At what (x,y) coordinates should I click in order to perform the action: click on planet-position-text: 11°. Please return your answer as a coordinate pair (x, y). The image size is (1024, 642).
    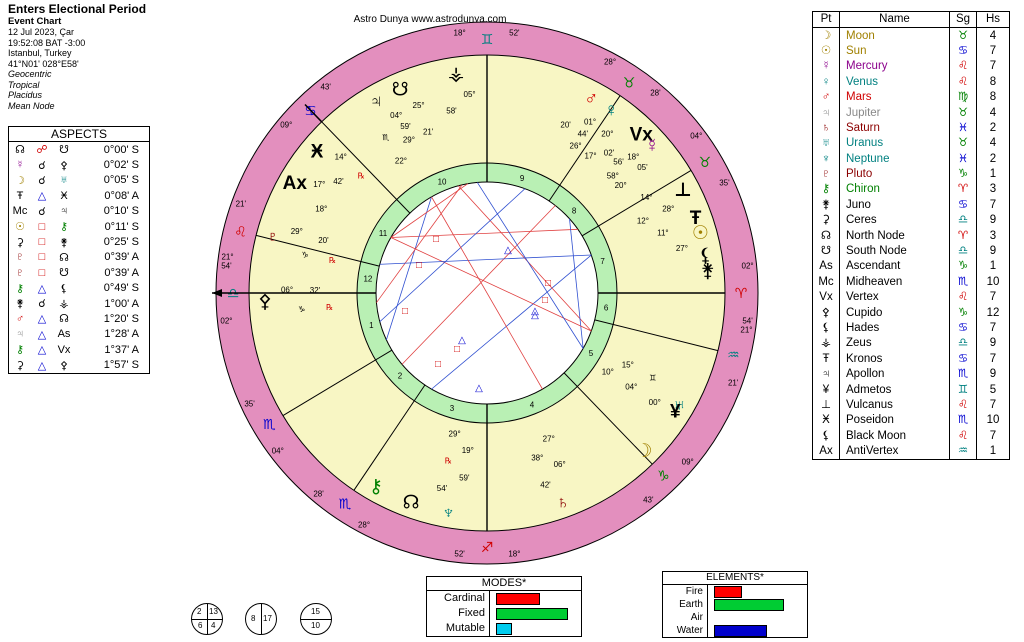
    Looking at the image, I should click on (663, 232).